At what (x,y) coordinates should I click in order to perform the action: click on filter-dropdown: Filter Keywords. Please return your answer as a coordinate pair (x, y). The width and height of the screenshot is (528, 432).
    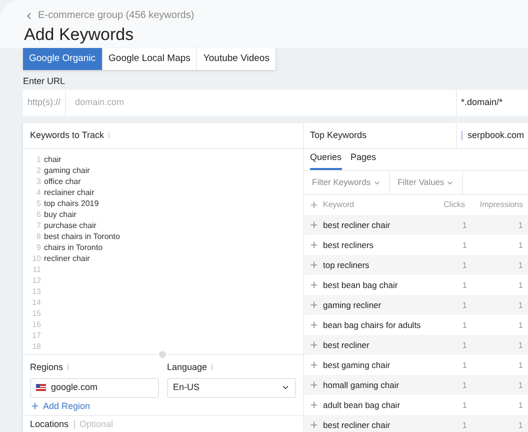
    Looking at the image, I should click on (347, 182).